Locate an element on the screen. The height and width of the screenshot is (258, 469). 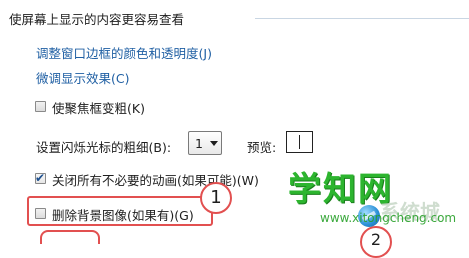
annotation-step-1: 1 is located at coordinates (216, 198).